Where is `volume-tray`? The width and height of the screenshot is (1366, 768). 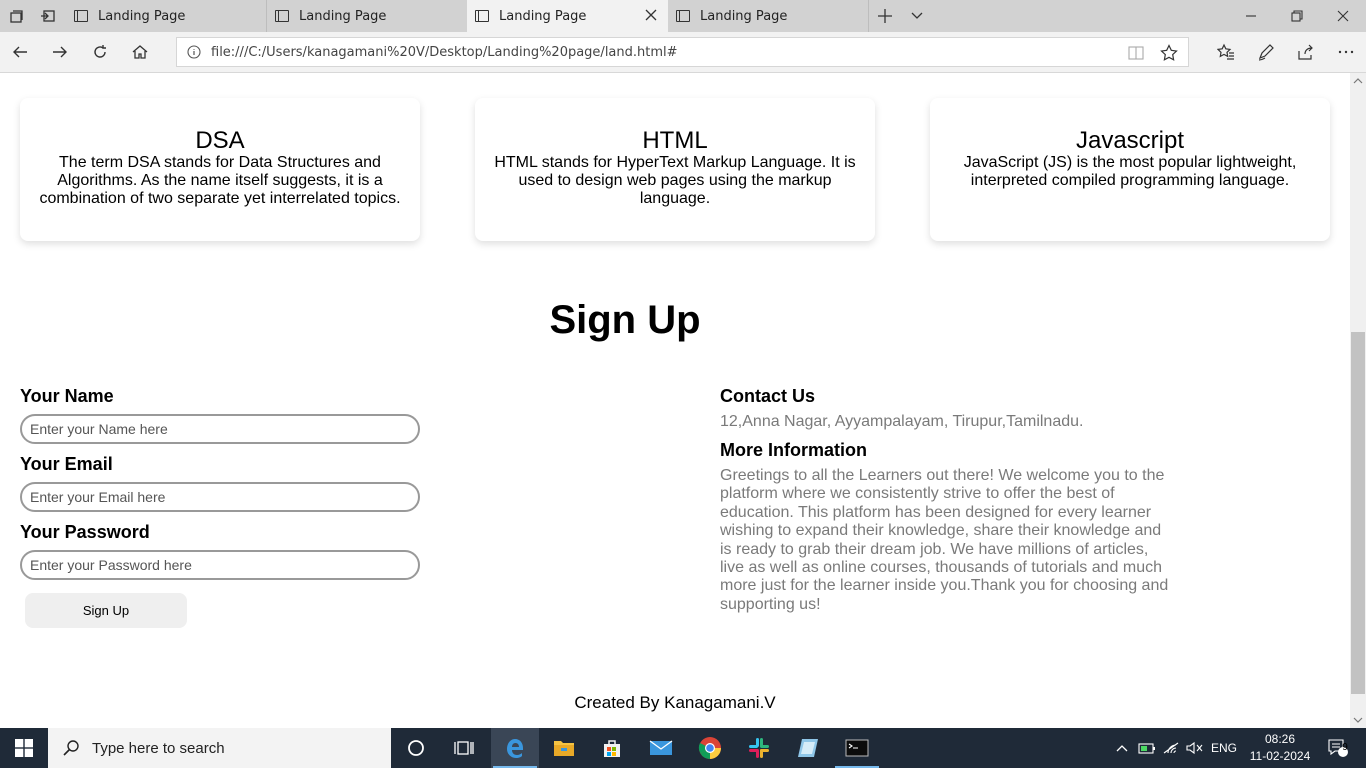
volume-tray is located at coordinates (1195, 748).